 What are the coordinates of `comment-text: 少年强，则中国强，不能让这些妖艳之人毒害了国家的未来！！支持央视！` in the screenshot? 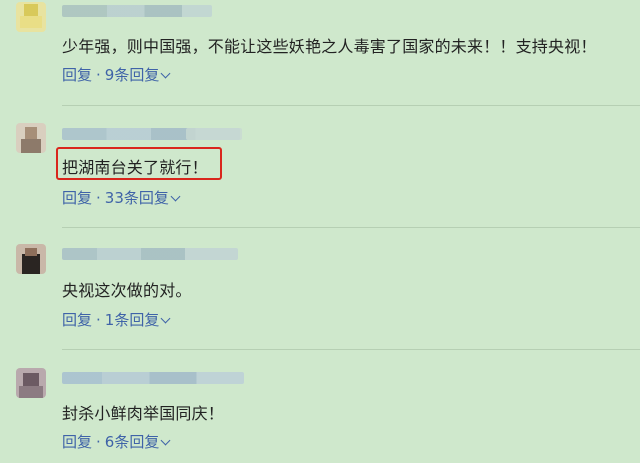 It's located at (329, 46).